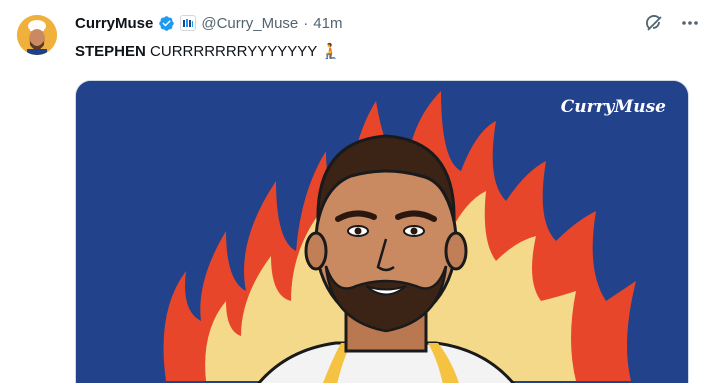 This screenshot has width=721, height=383. What do you see at coordinates (330, 51) in the screenshot?
I see `kneeling-emoji: 🧎` at bounding box center [330, 51].